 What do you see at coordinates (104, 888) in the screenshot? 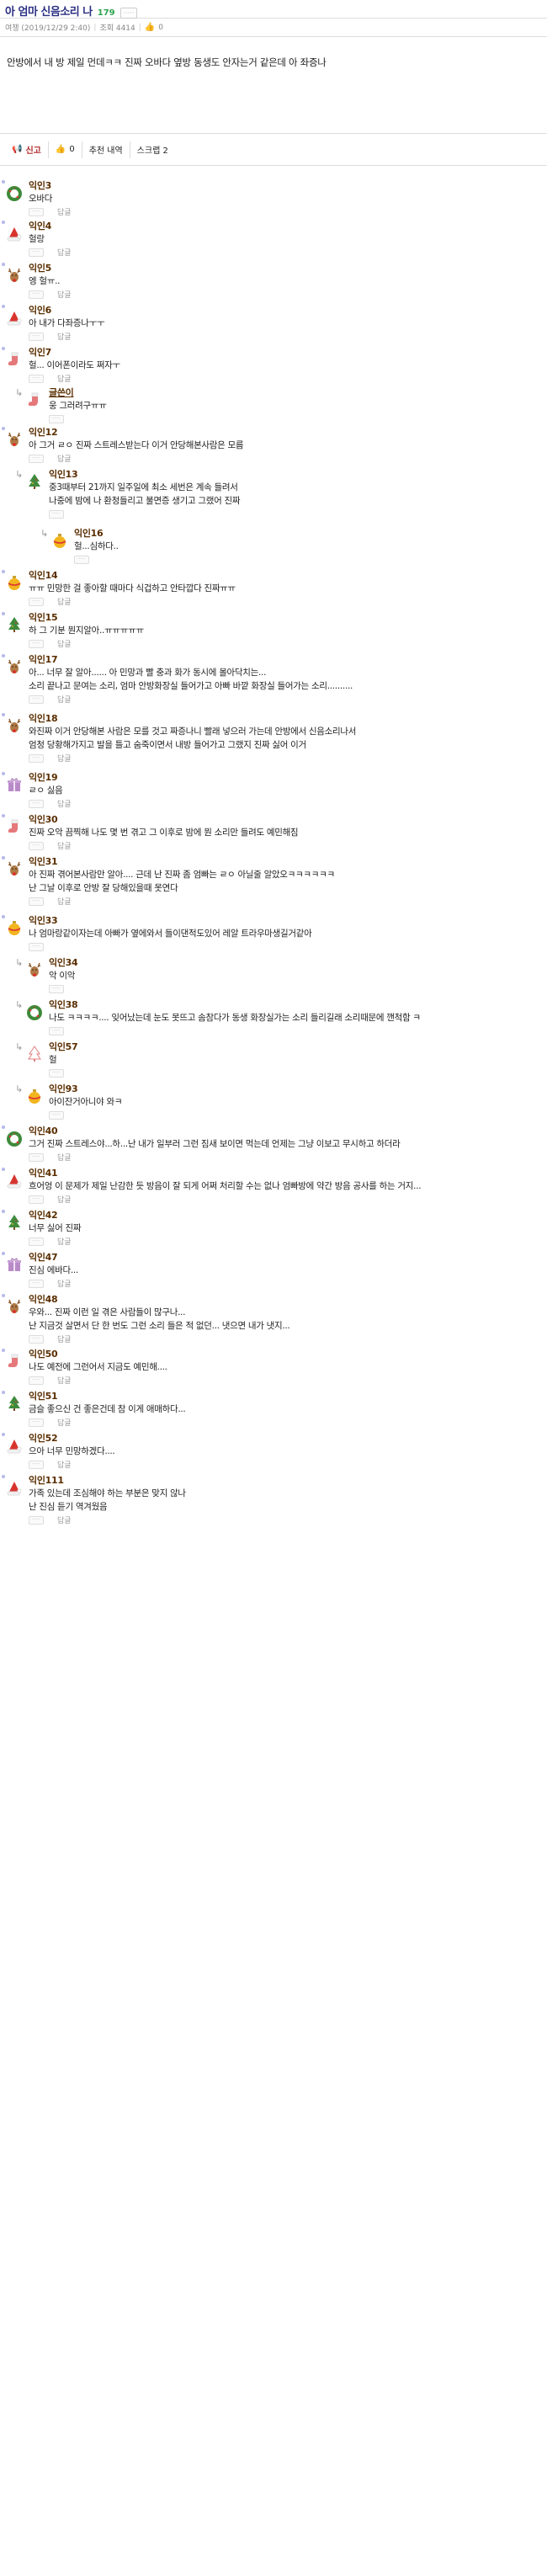
I see `comment-text: 난 그날 이후로 안방 잘 당해있을때 못연다` at bounding box center [104, 888].